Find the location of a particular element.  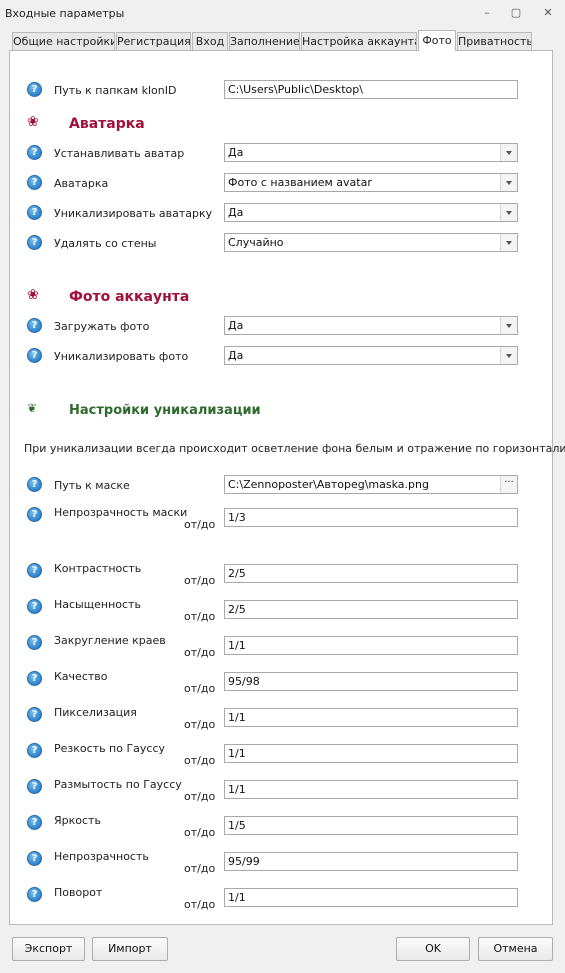

opacity-label: Непрозрачность is located at coordinates (101, 856).